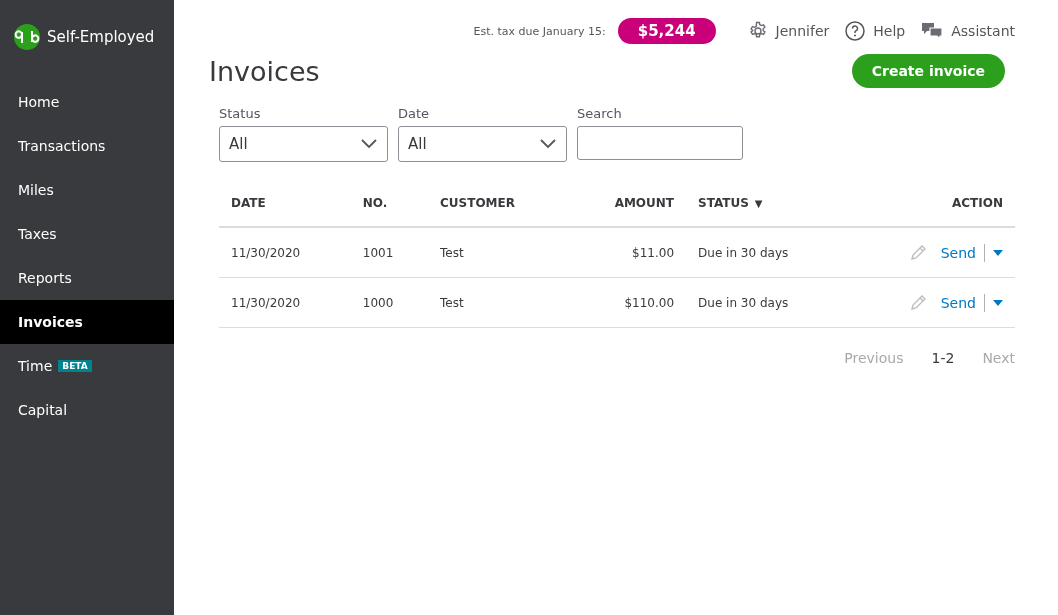 The height and width of the screenshot is (615, 1058). I want to click on field-label: Status, so click(240, 113).